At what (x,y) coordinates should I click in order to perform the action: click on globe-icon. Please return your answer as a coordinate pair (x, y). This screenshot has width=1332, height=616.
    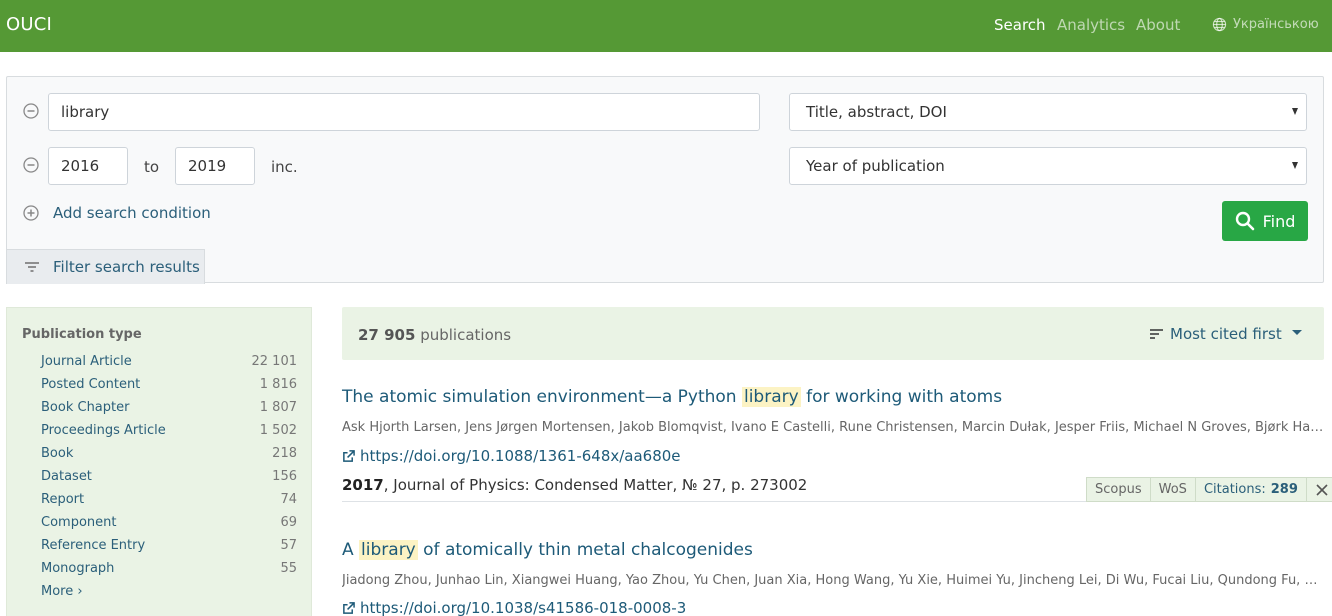
    Looking at the image, I should click on (1219, 24).